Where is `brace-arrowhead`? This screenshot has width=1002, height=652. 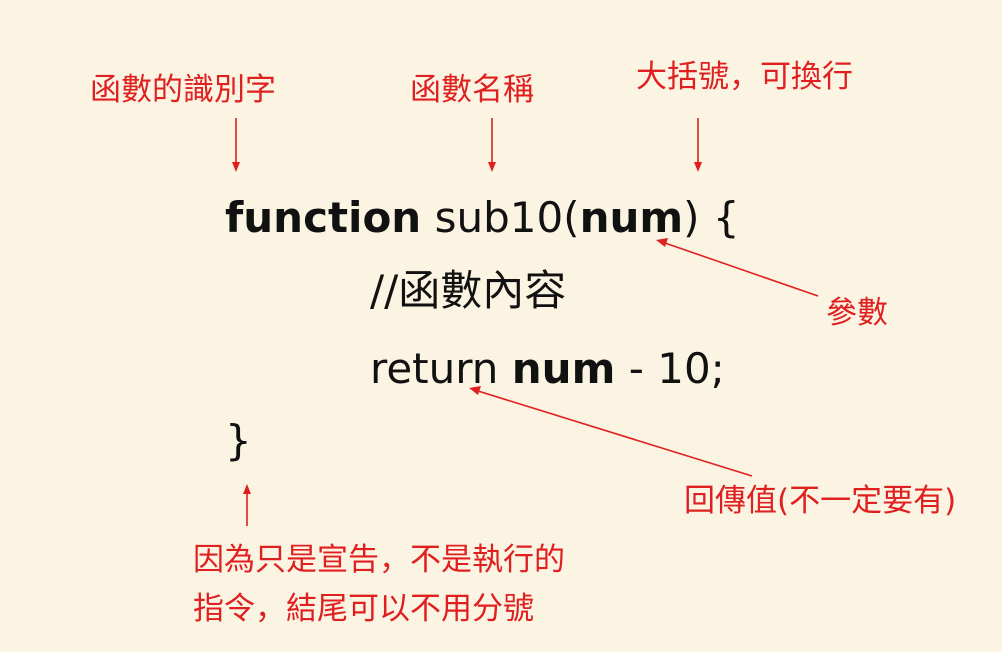 brace-arrowhead is located at coordinates (698, 167).